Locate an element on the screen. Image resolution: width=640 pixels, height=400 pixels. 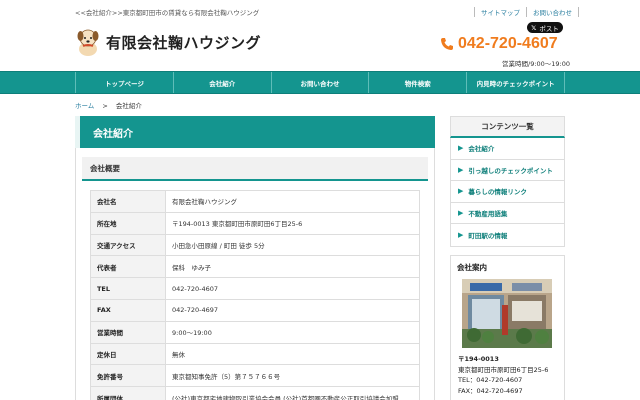
sidebar-item-machida-station: ▶ 町田駅の情報 is located at coordinates (507, 235).